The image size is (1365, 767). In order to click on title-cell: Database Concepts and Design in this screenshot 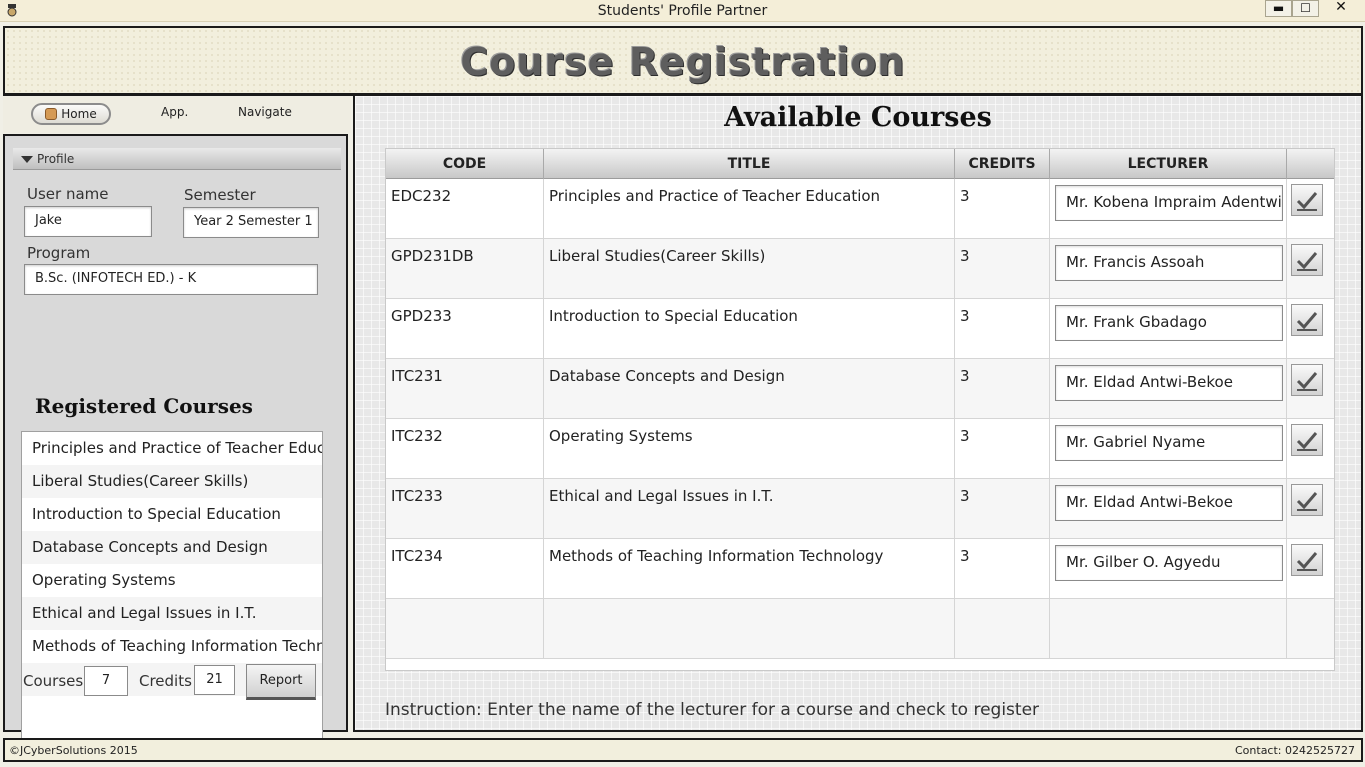, I will do `click(749, 389)`.